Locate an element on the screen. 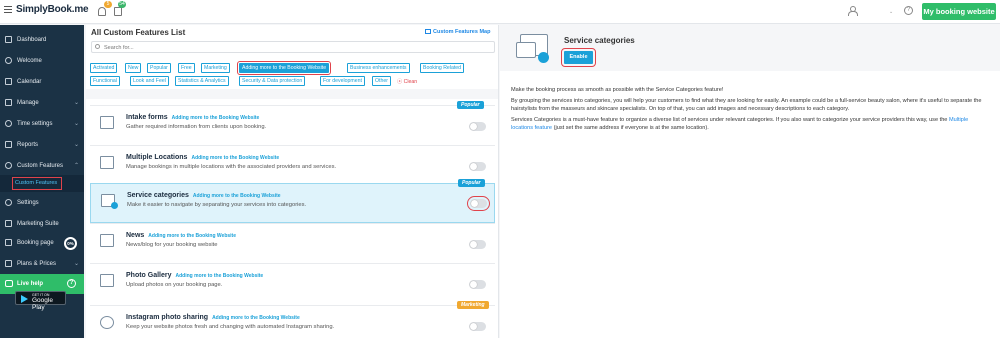 The image size is (1000, 338). chip-booking-related: Booking Related is located at coordinates (442, 68).